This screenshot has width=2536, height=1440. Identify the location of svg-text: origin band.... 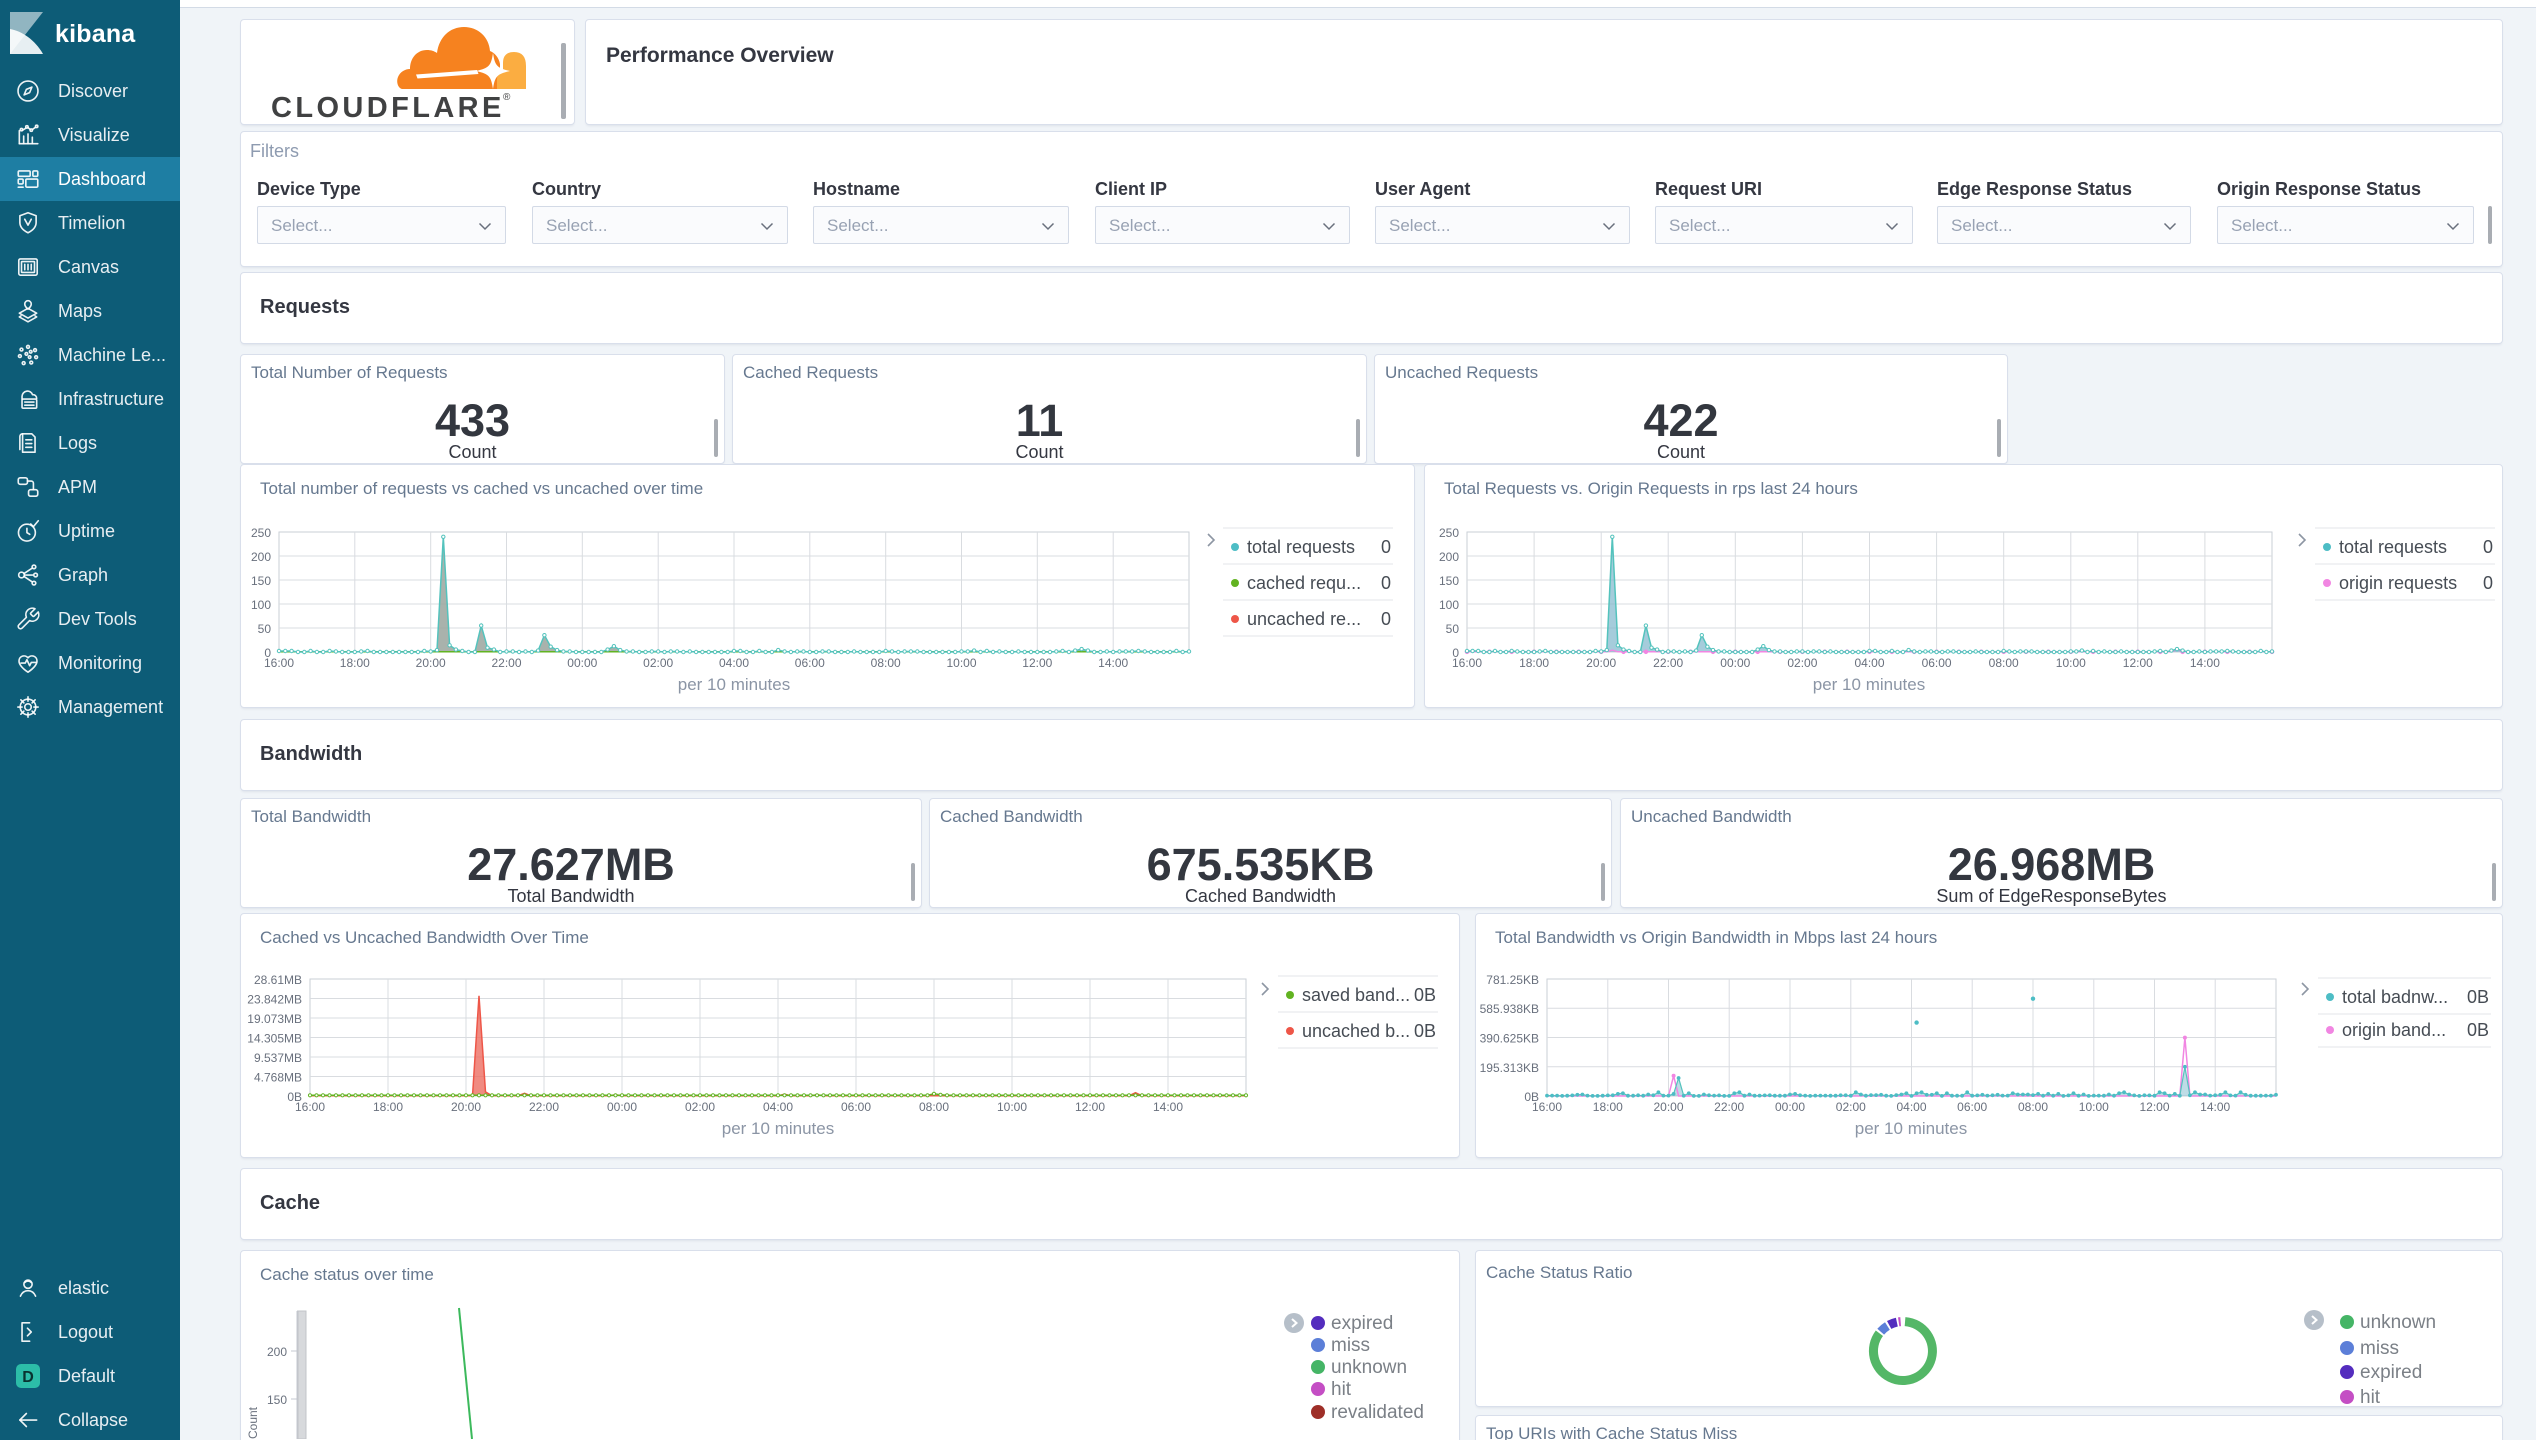
(2394, 1030).